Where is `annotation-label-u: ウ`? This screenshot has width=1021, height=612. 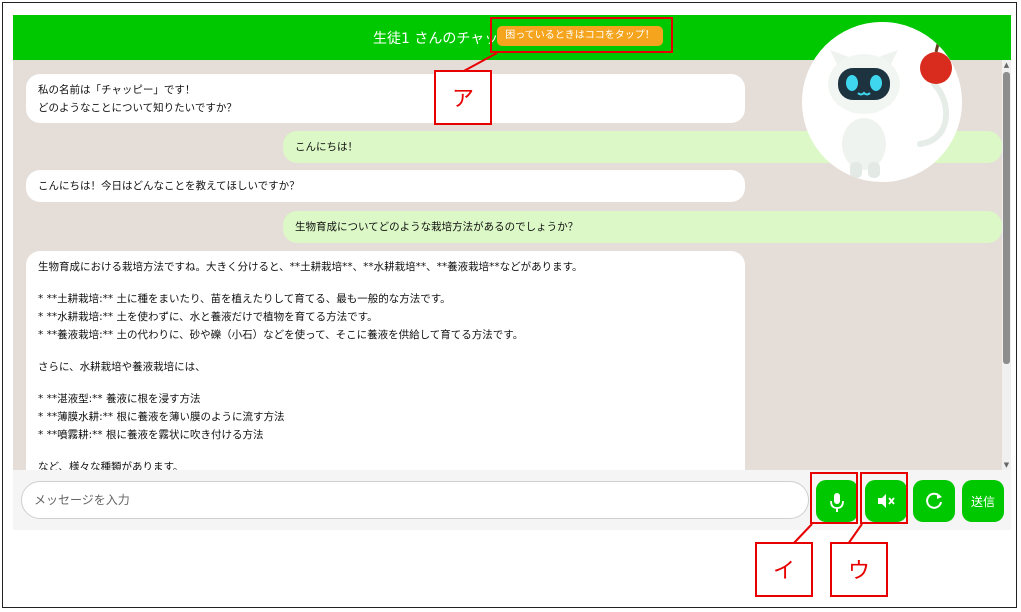 annotation-label-u: ウ is located at coordinates (859, 569).